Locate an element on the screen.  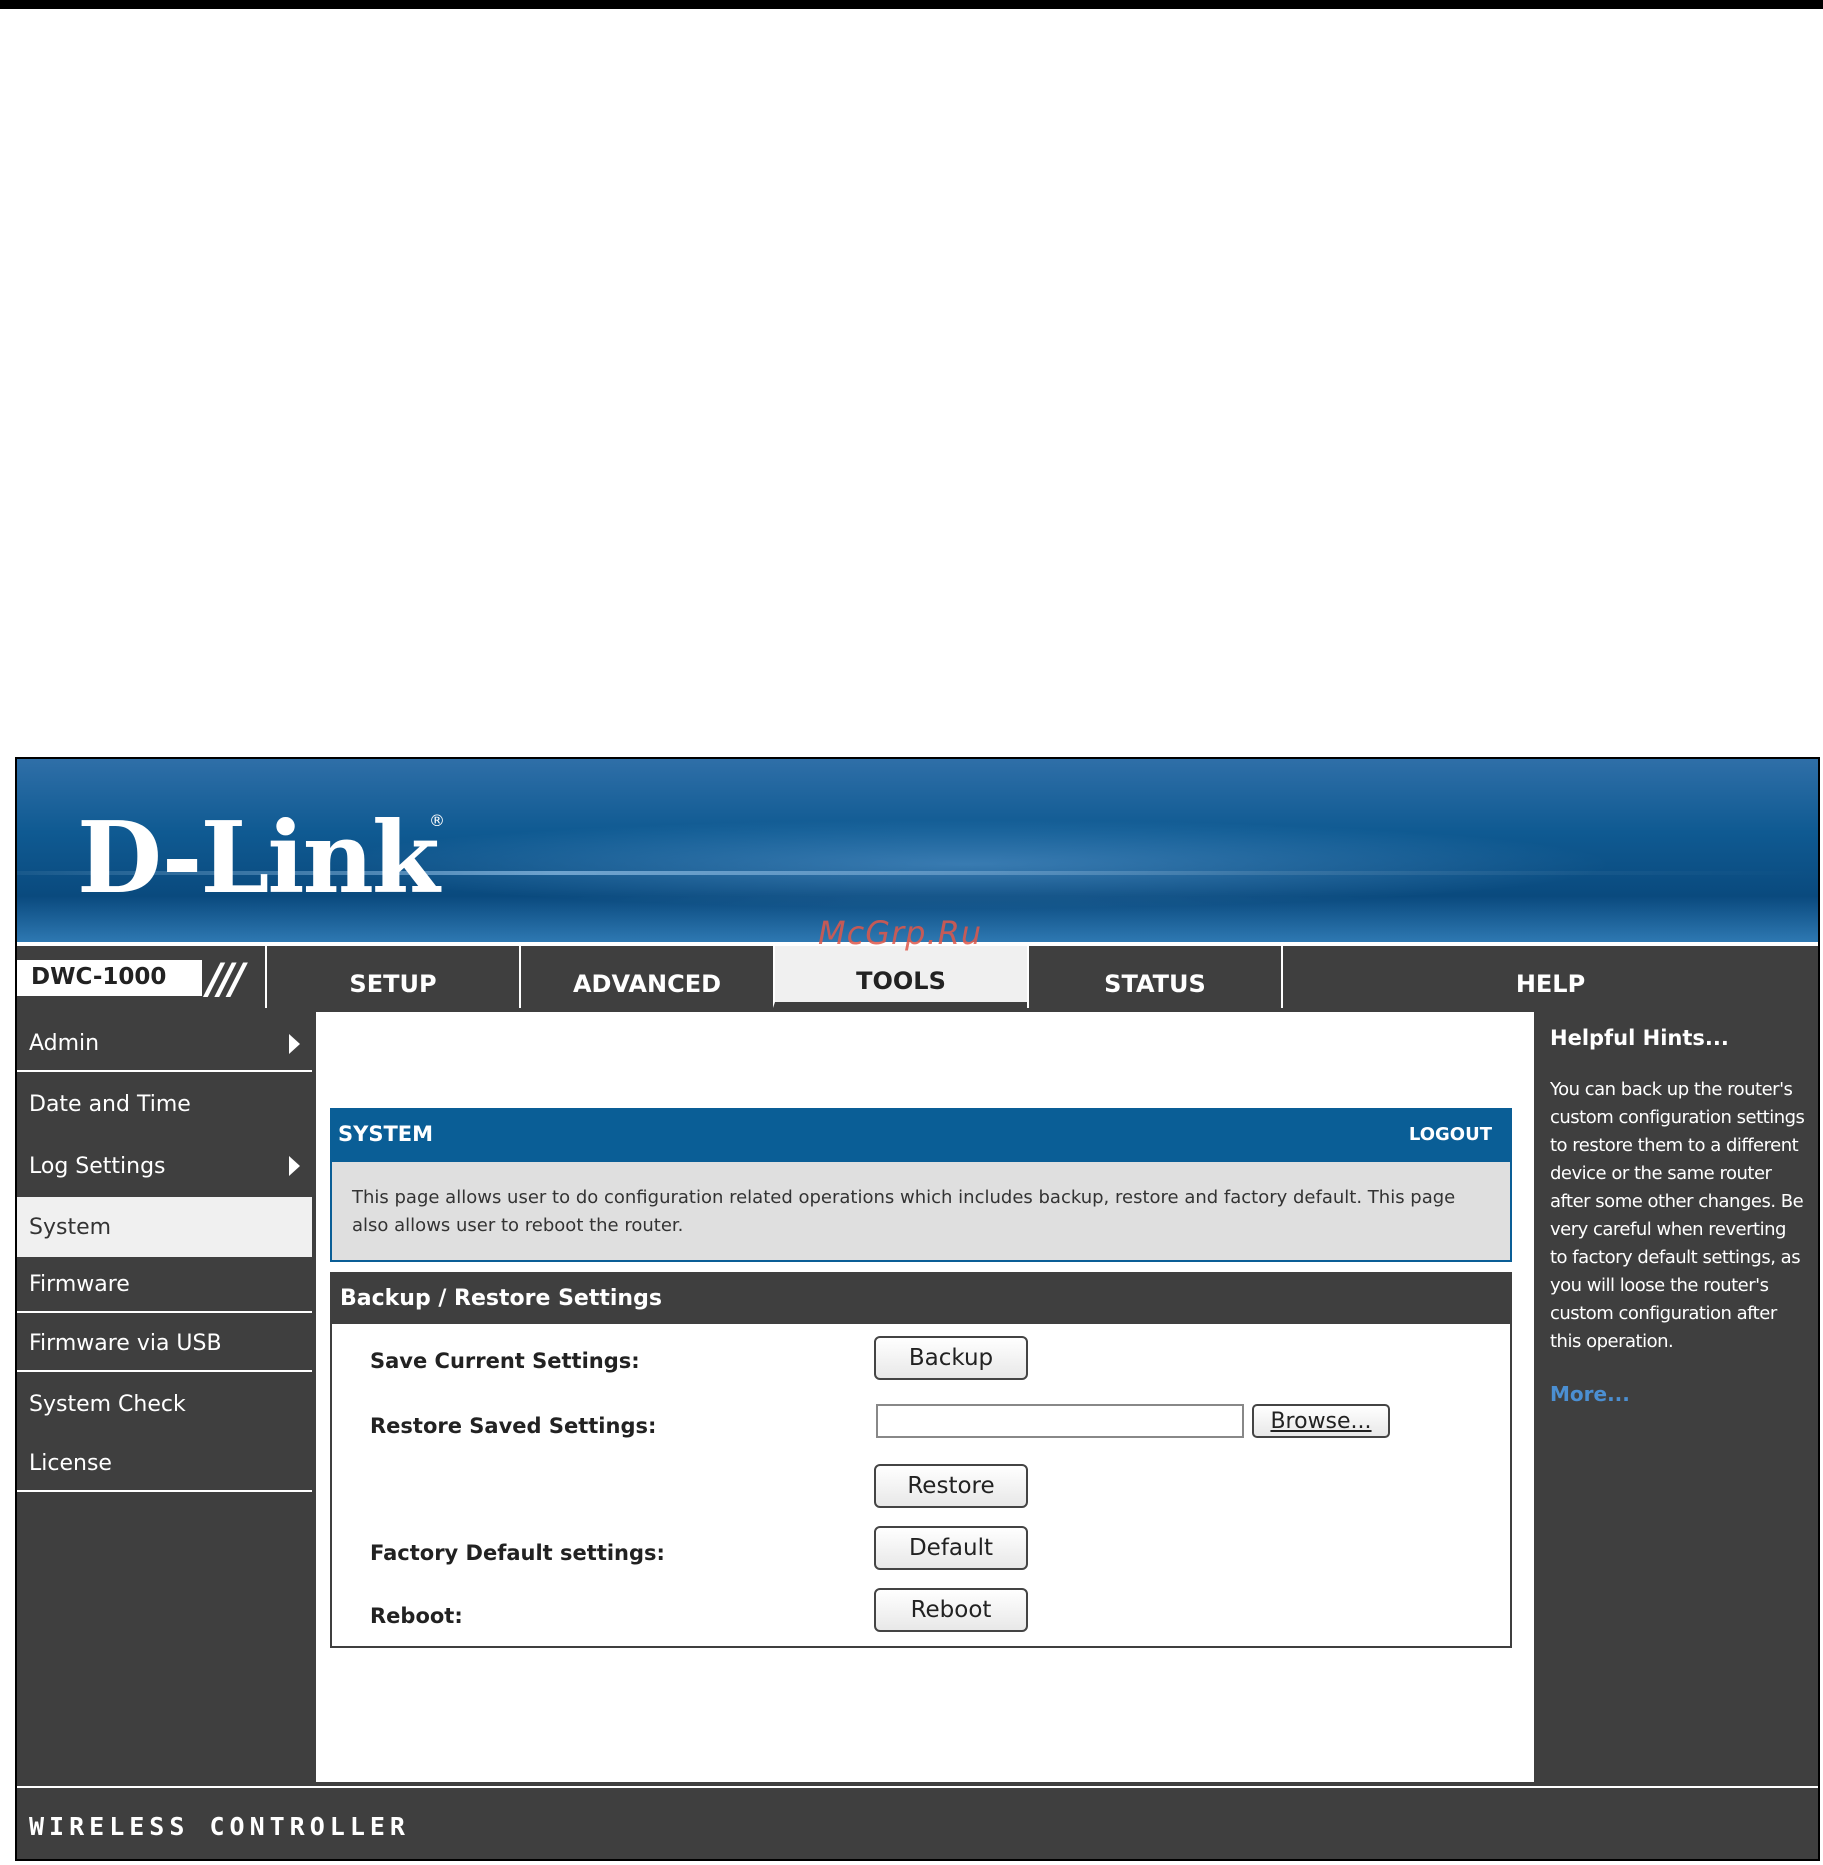
footer-product-name: WIRELESS CONTROLLER is located at coordinates (219, 1826).